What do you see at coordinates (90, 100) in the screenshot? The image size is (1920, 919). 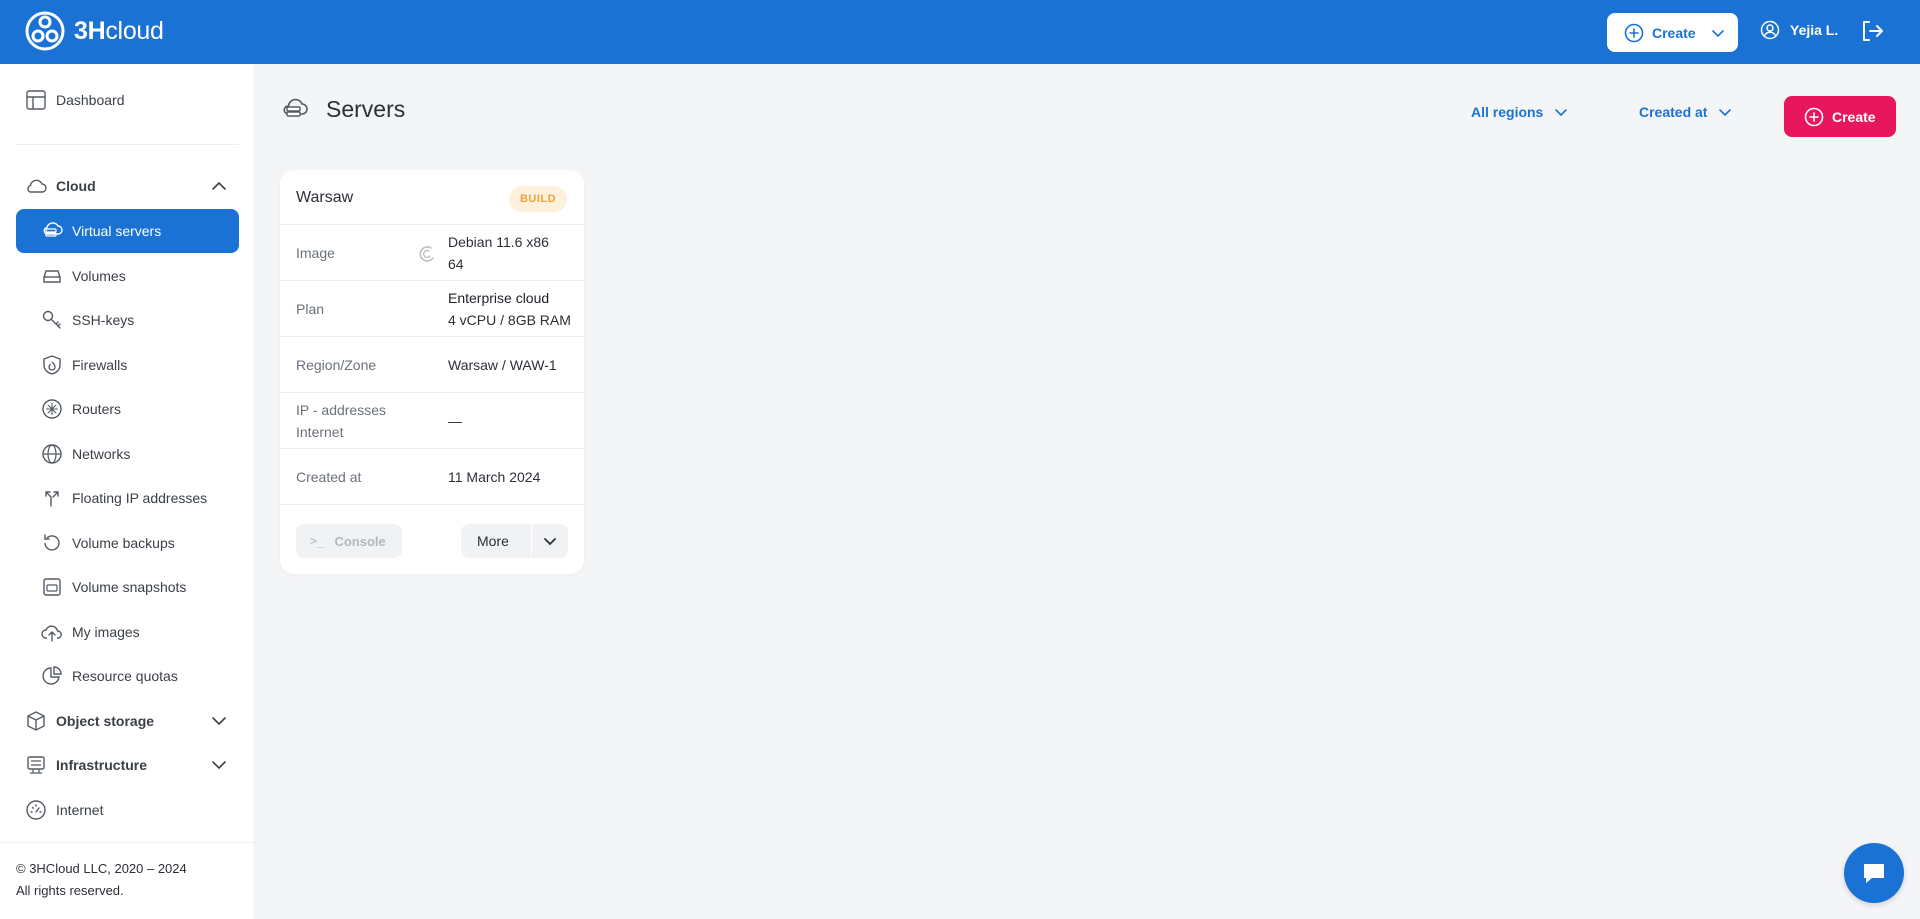 I see `sidebar-item-label: Dashboard` at bounding box center [90, 100].